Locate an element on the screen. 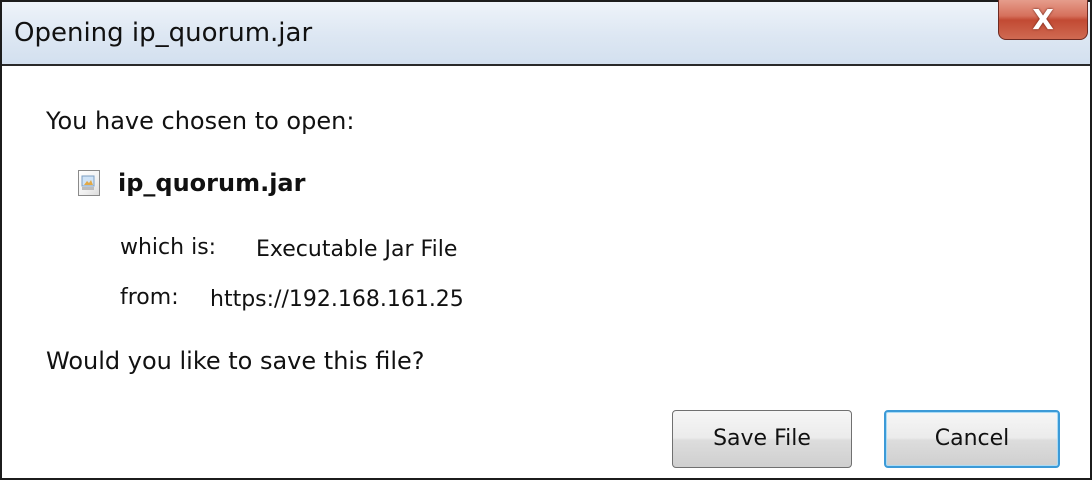 Image resolution: width=1092 pixels, height=480 pixels. close-button: X is located at coordinates (1043, 20).